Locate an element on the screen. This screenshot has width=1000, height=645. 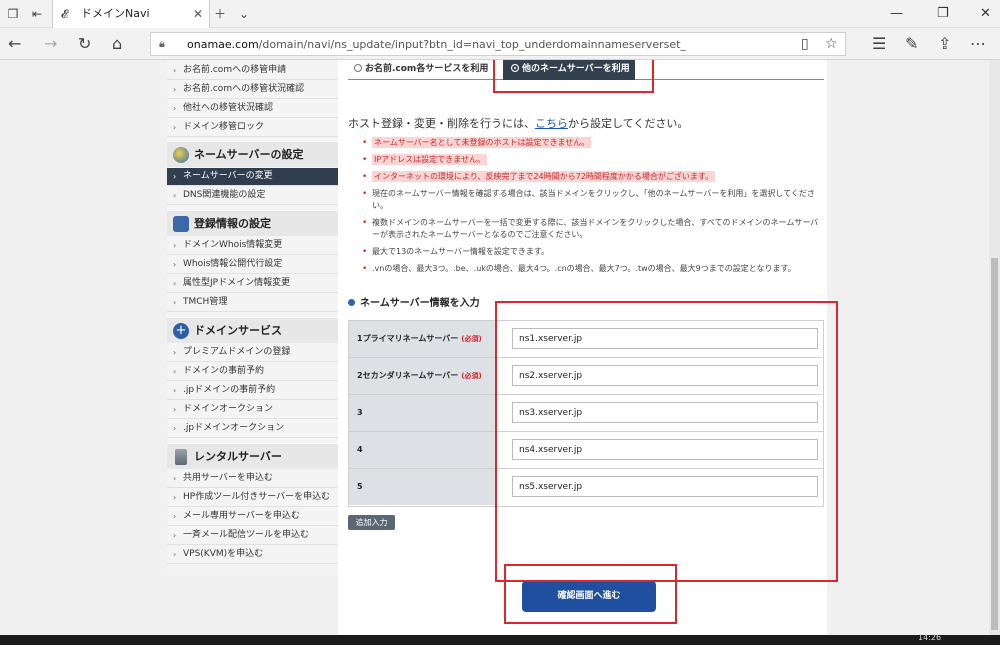
sidebar-item-domain-auction: › ドメインオークション is located at coordinates (252, 410).